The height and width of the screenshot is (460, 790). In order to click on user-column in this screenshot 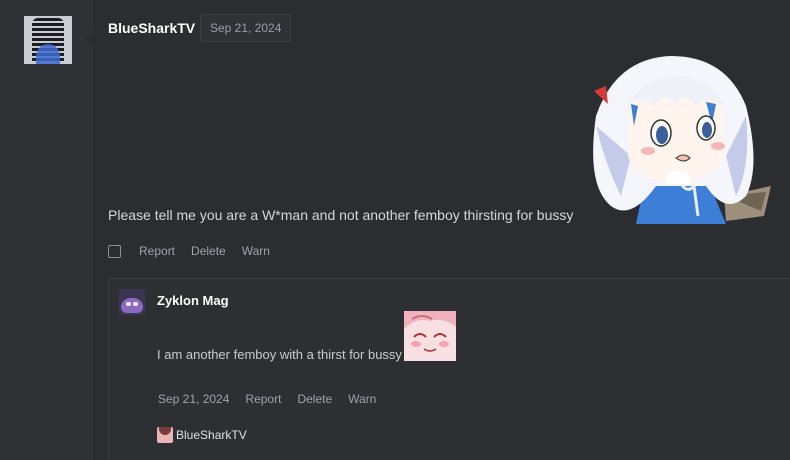, I will do `click(47, 230)`.